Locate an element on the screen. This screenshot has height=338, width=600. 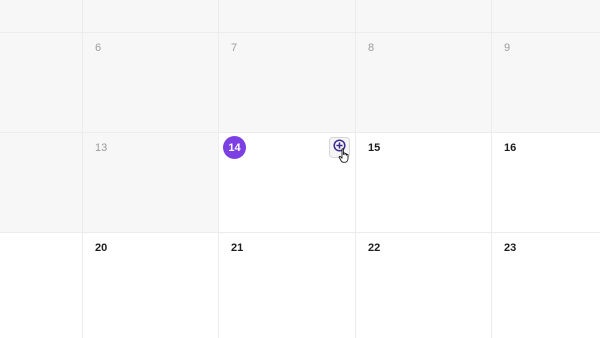
day-number: 23 is located at coordinates (510, 248).